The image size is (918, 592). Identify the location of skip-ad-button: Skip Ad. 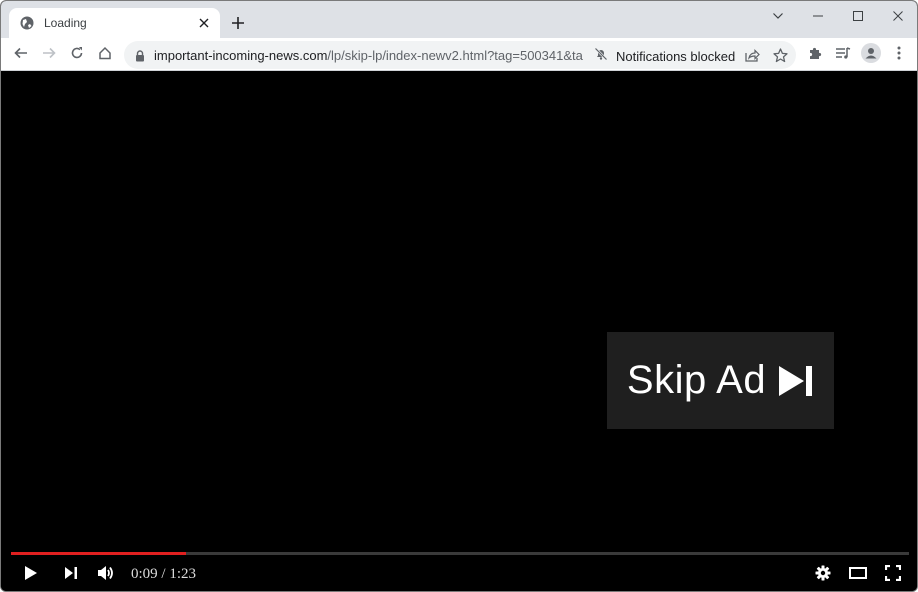
(720, 380).